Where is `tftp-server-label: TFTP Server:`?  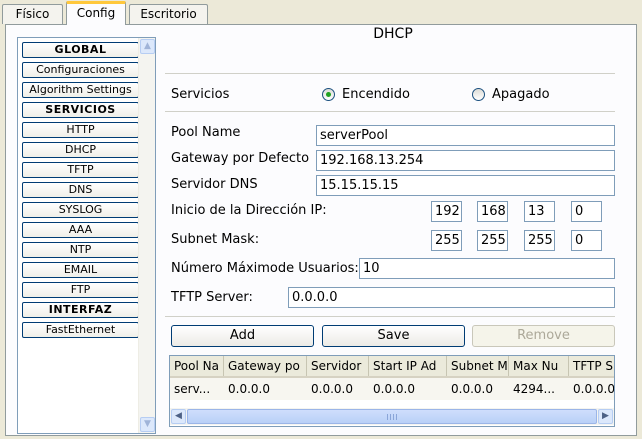
tftp-server-label: TFTP Server: is located at coordinates (212, 297).